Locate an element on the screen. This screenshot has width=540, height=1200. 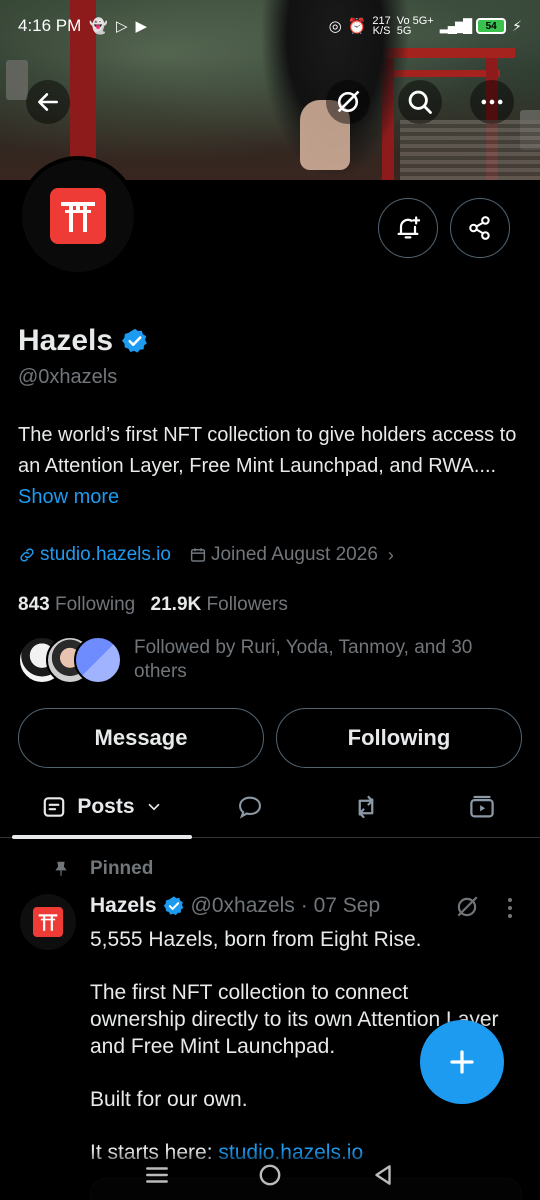
search-button is located at coordinates (420, 102).